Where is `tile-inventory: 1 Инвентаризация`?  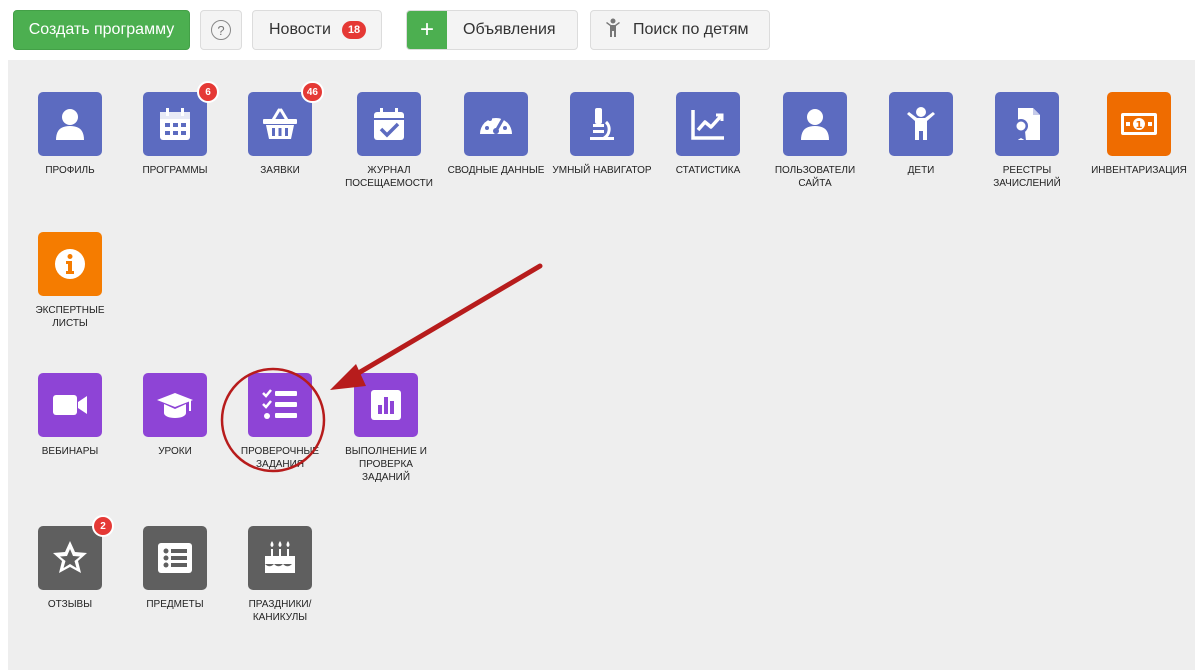
tile-inventory: 1 Инвентаризация is located at coordinates (1139, 134).